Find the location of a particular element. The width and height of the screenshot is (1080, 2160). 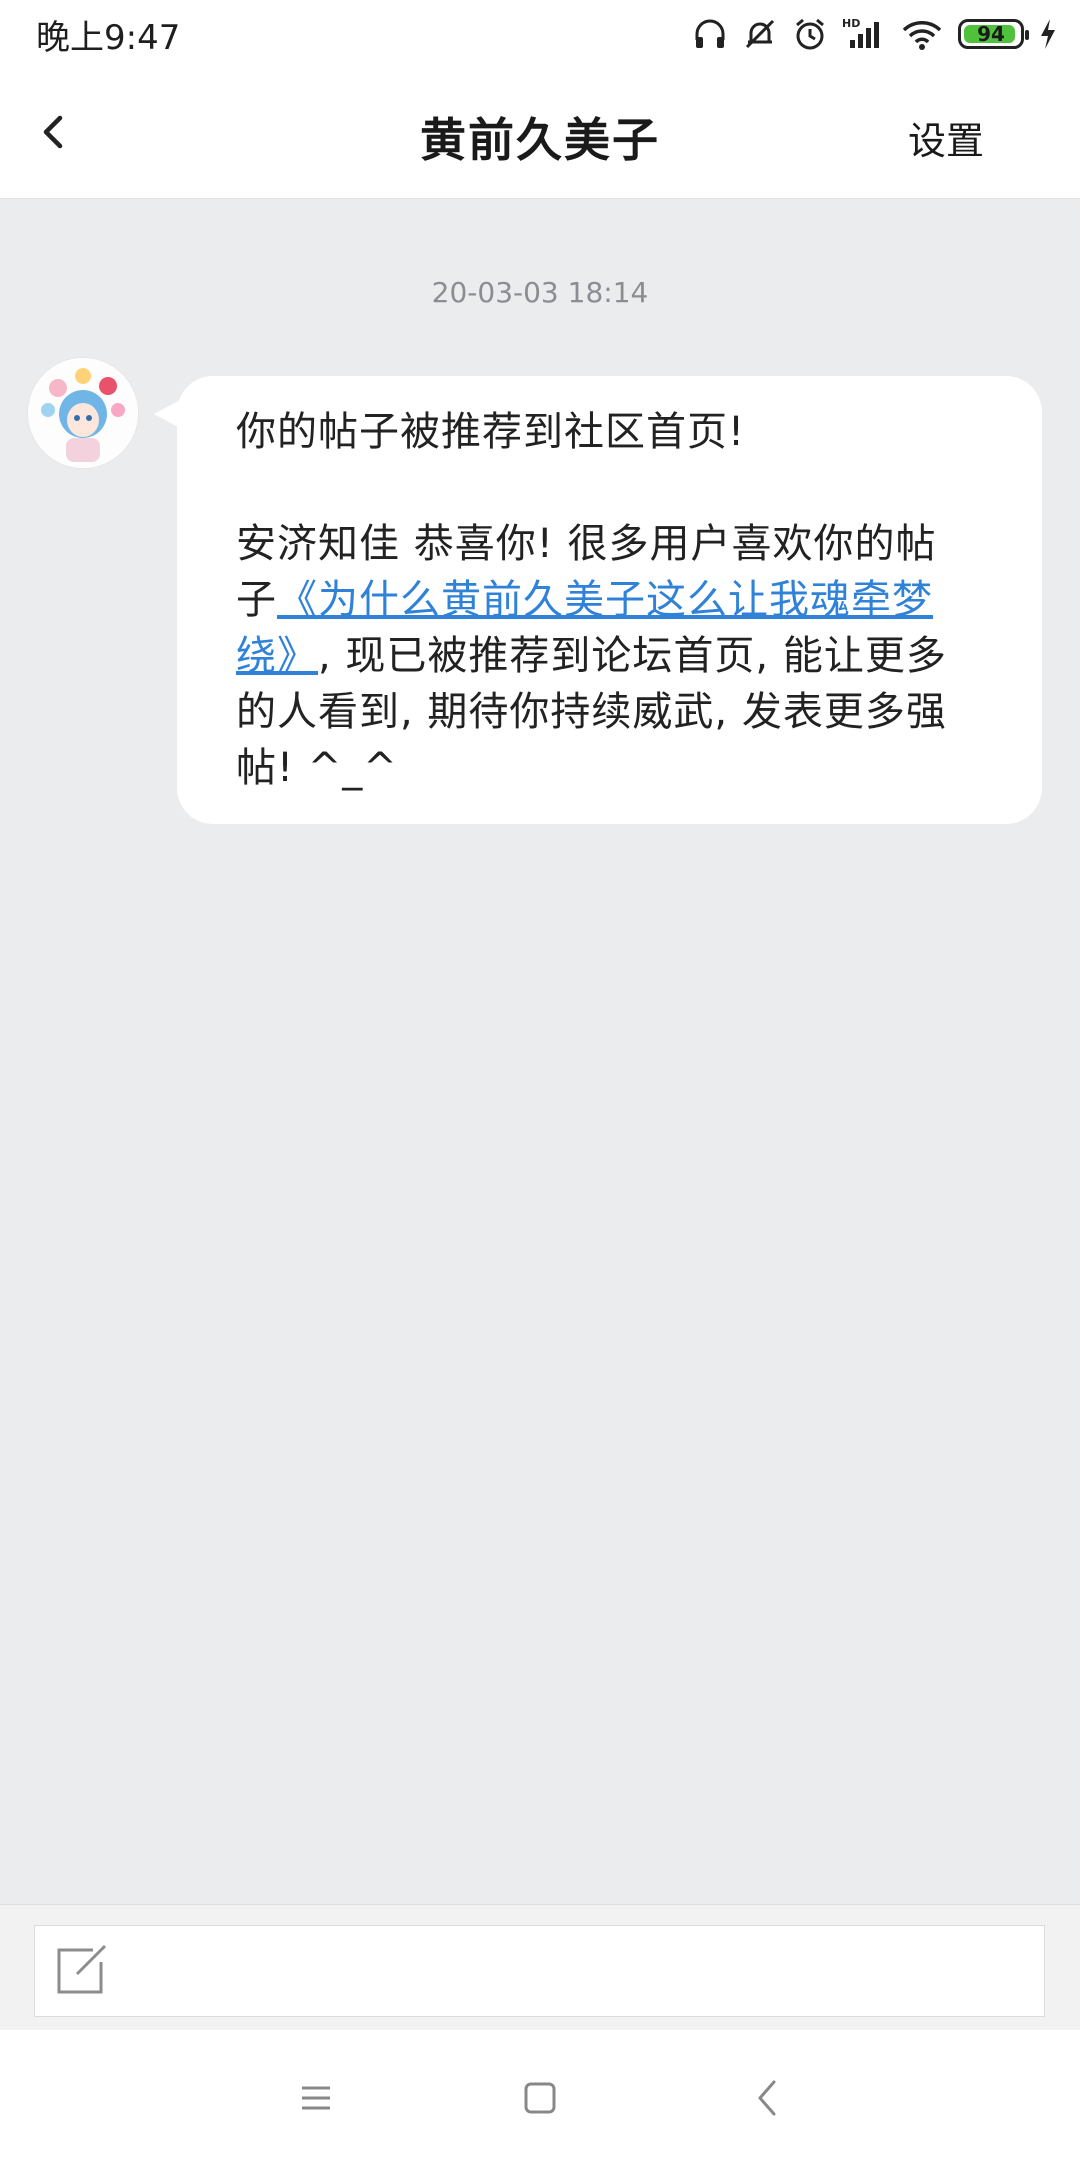

nav-bar: 黄前久美子 设置 is located at coordinates (540, 132).